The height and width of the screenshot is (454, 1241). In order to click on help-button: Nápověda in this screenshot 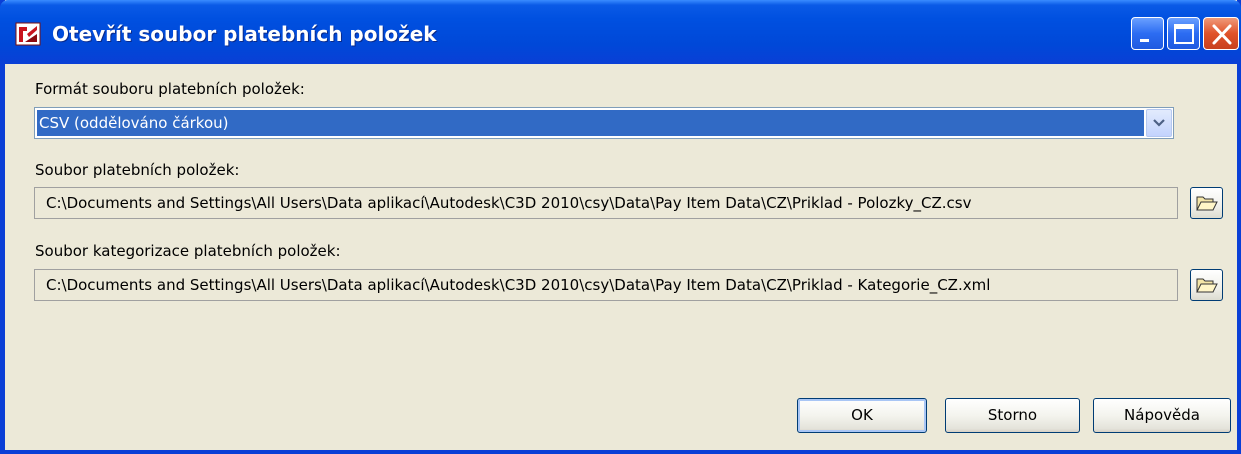, I will do `click(1162, 415)`.